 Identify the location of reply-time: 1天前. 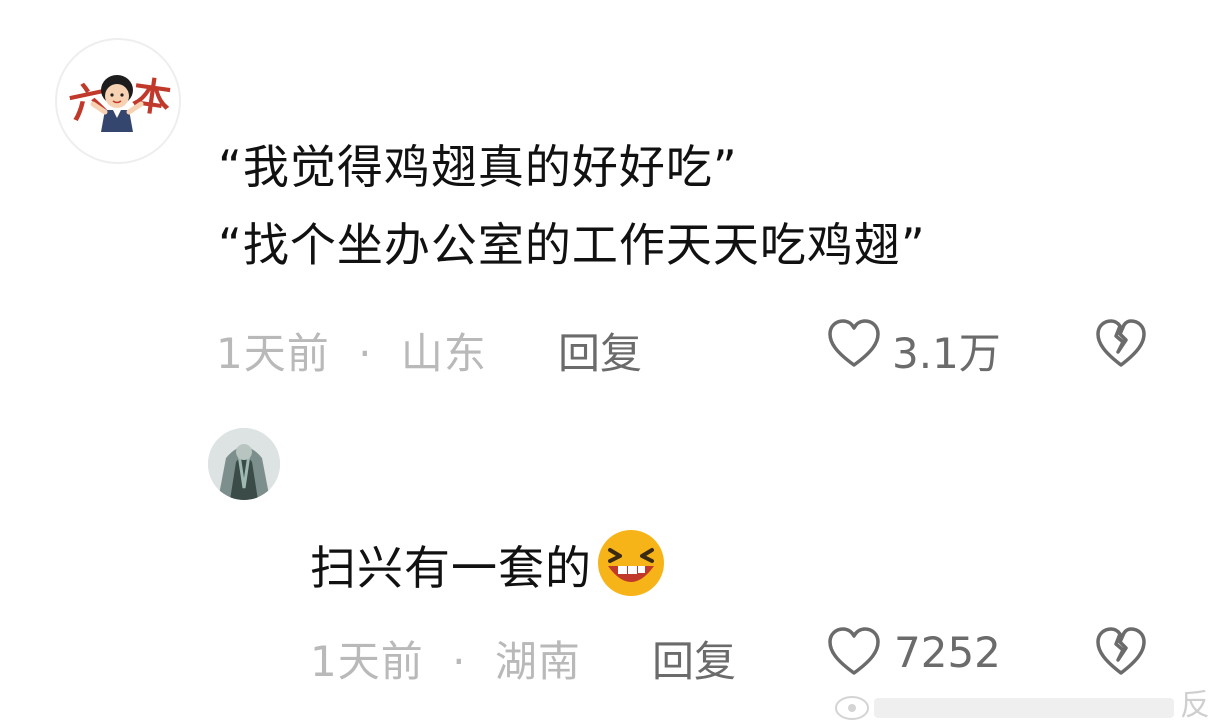
(367, 661).